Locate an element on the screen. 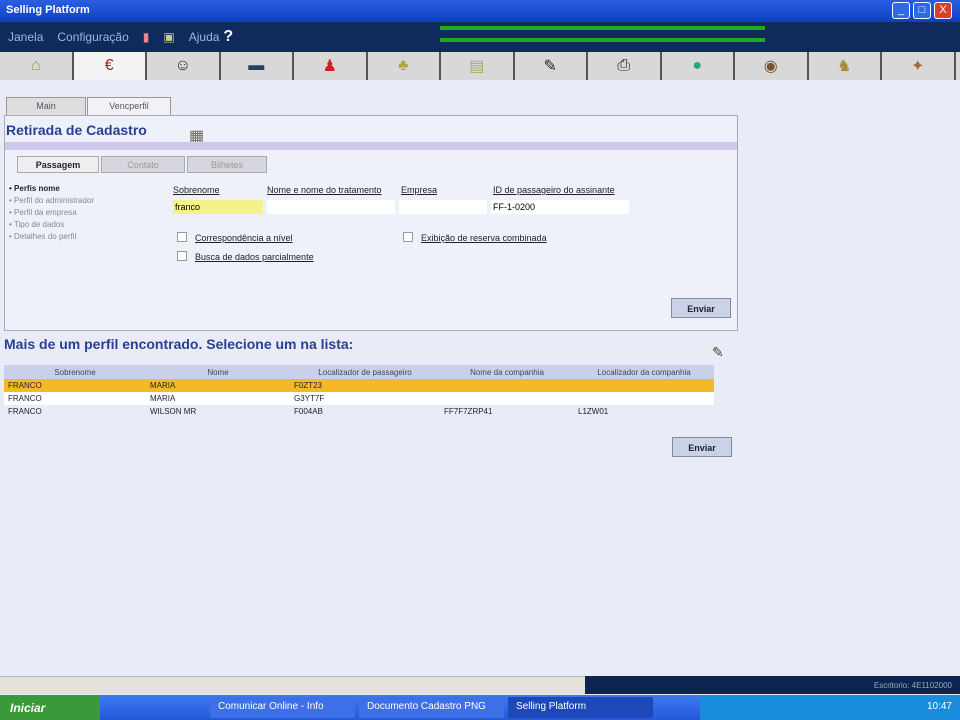  side-item: • Perfil da empresa is located at coordinates (84, 212).